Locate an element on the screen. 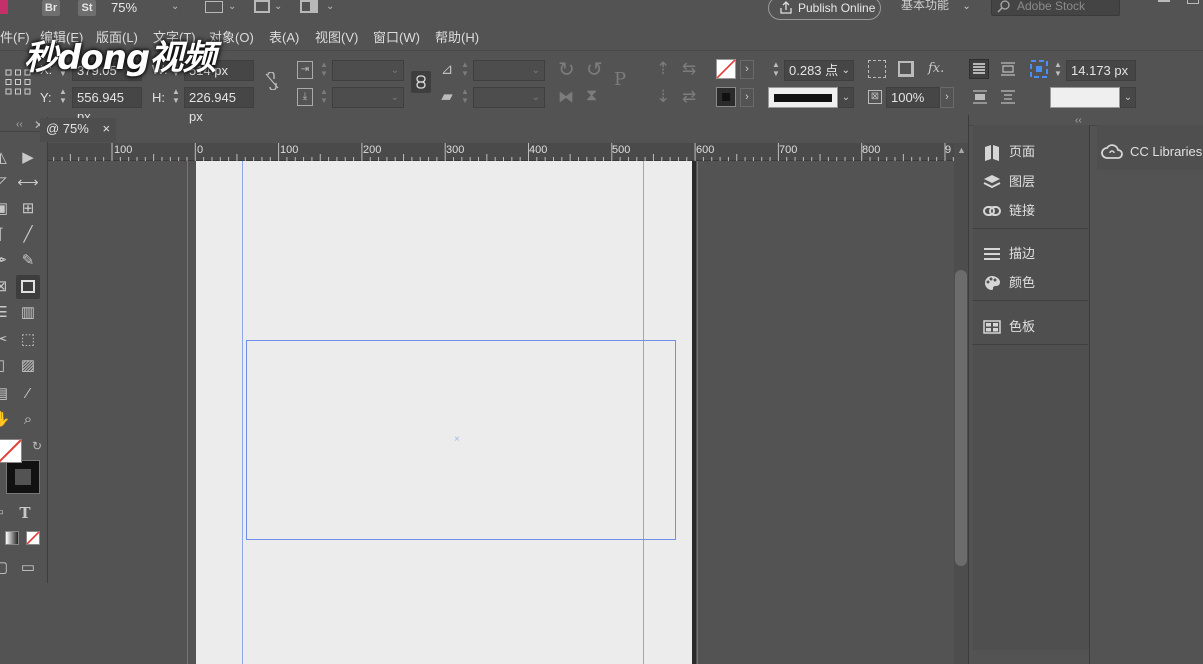 This screenshot has height=664, width=1203. workspace-switcher: 基本功能 ⌄ is located at coordinates (936, 6).